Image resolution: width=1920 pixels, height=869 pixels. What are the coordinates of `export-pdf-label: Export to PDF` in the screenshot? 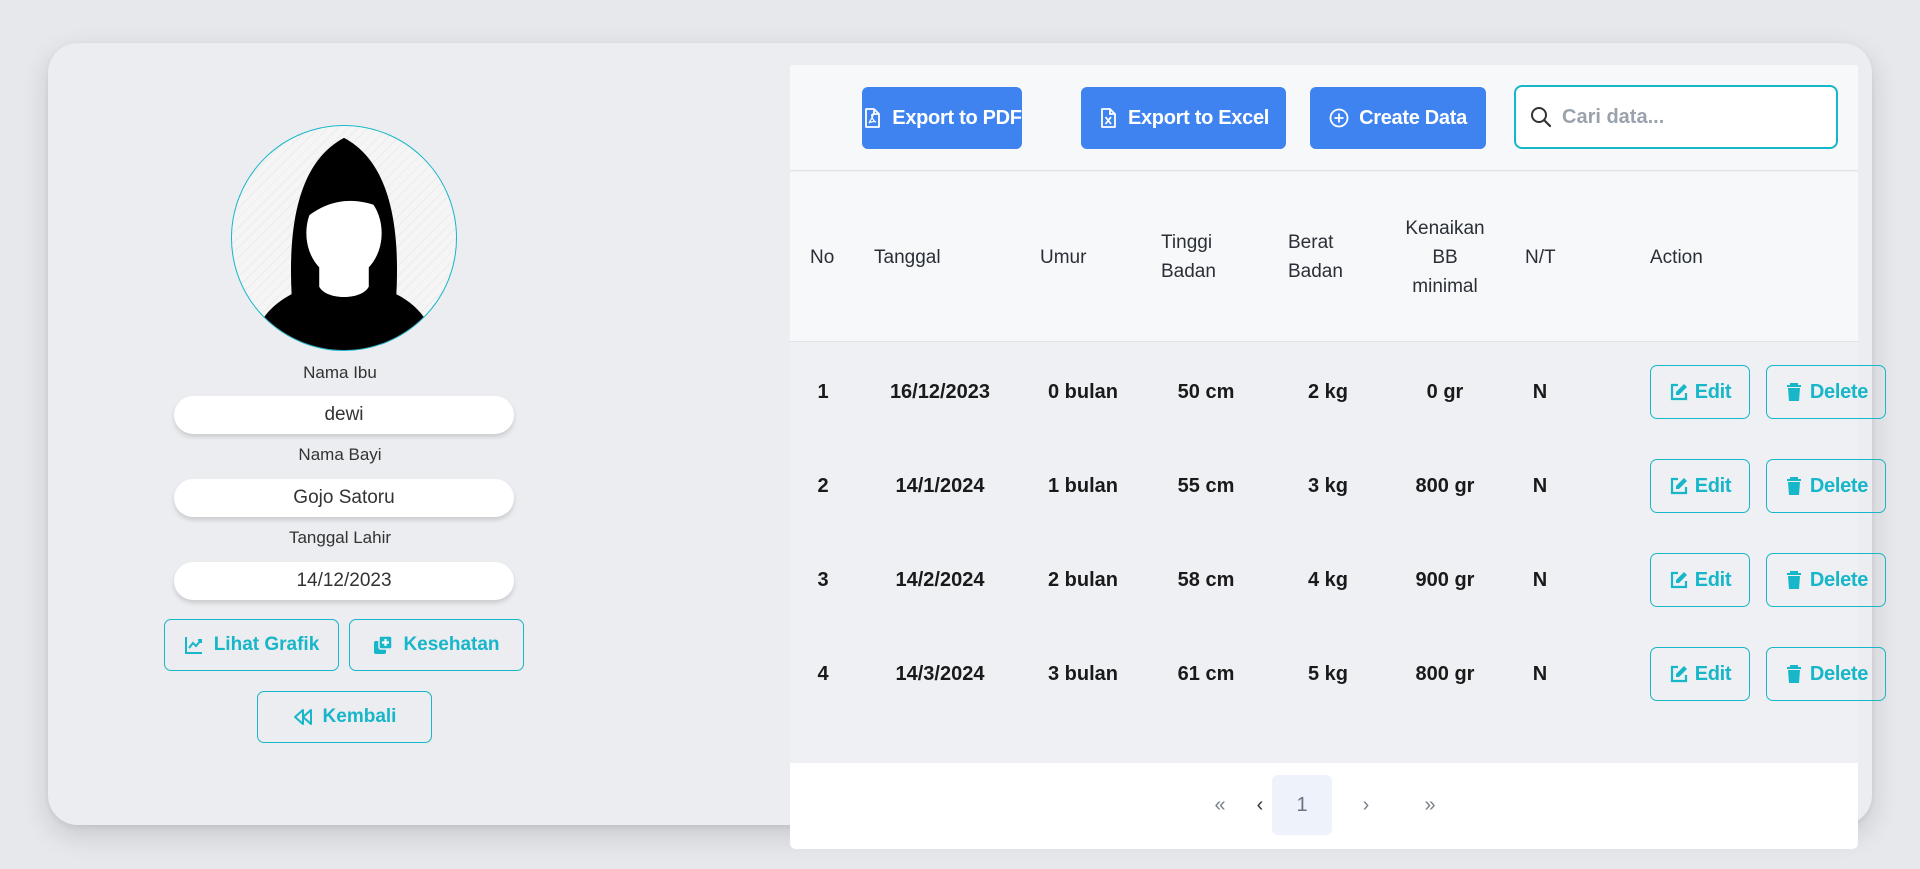 It's located at (957, 117).